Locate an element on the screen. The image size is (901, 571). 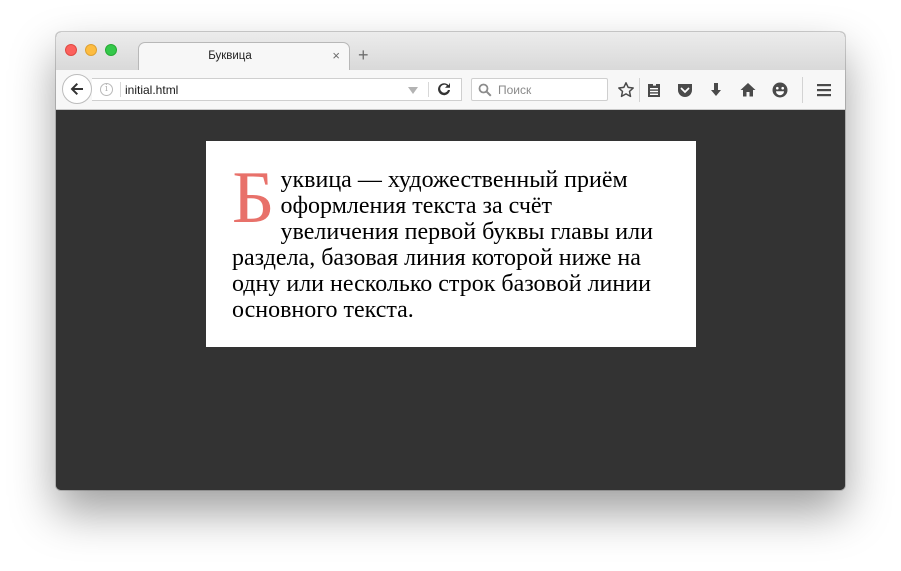
pocket-icon is located at coordinates (685, 90).